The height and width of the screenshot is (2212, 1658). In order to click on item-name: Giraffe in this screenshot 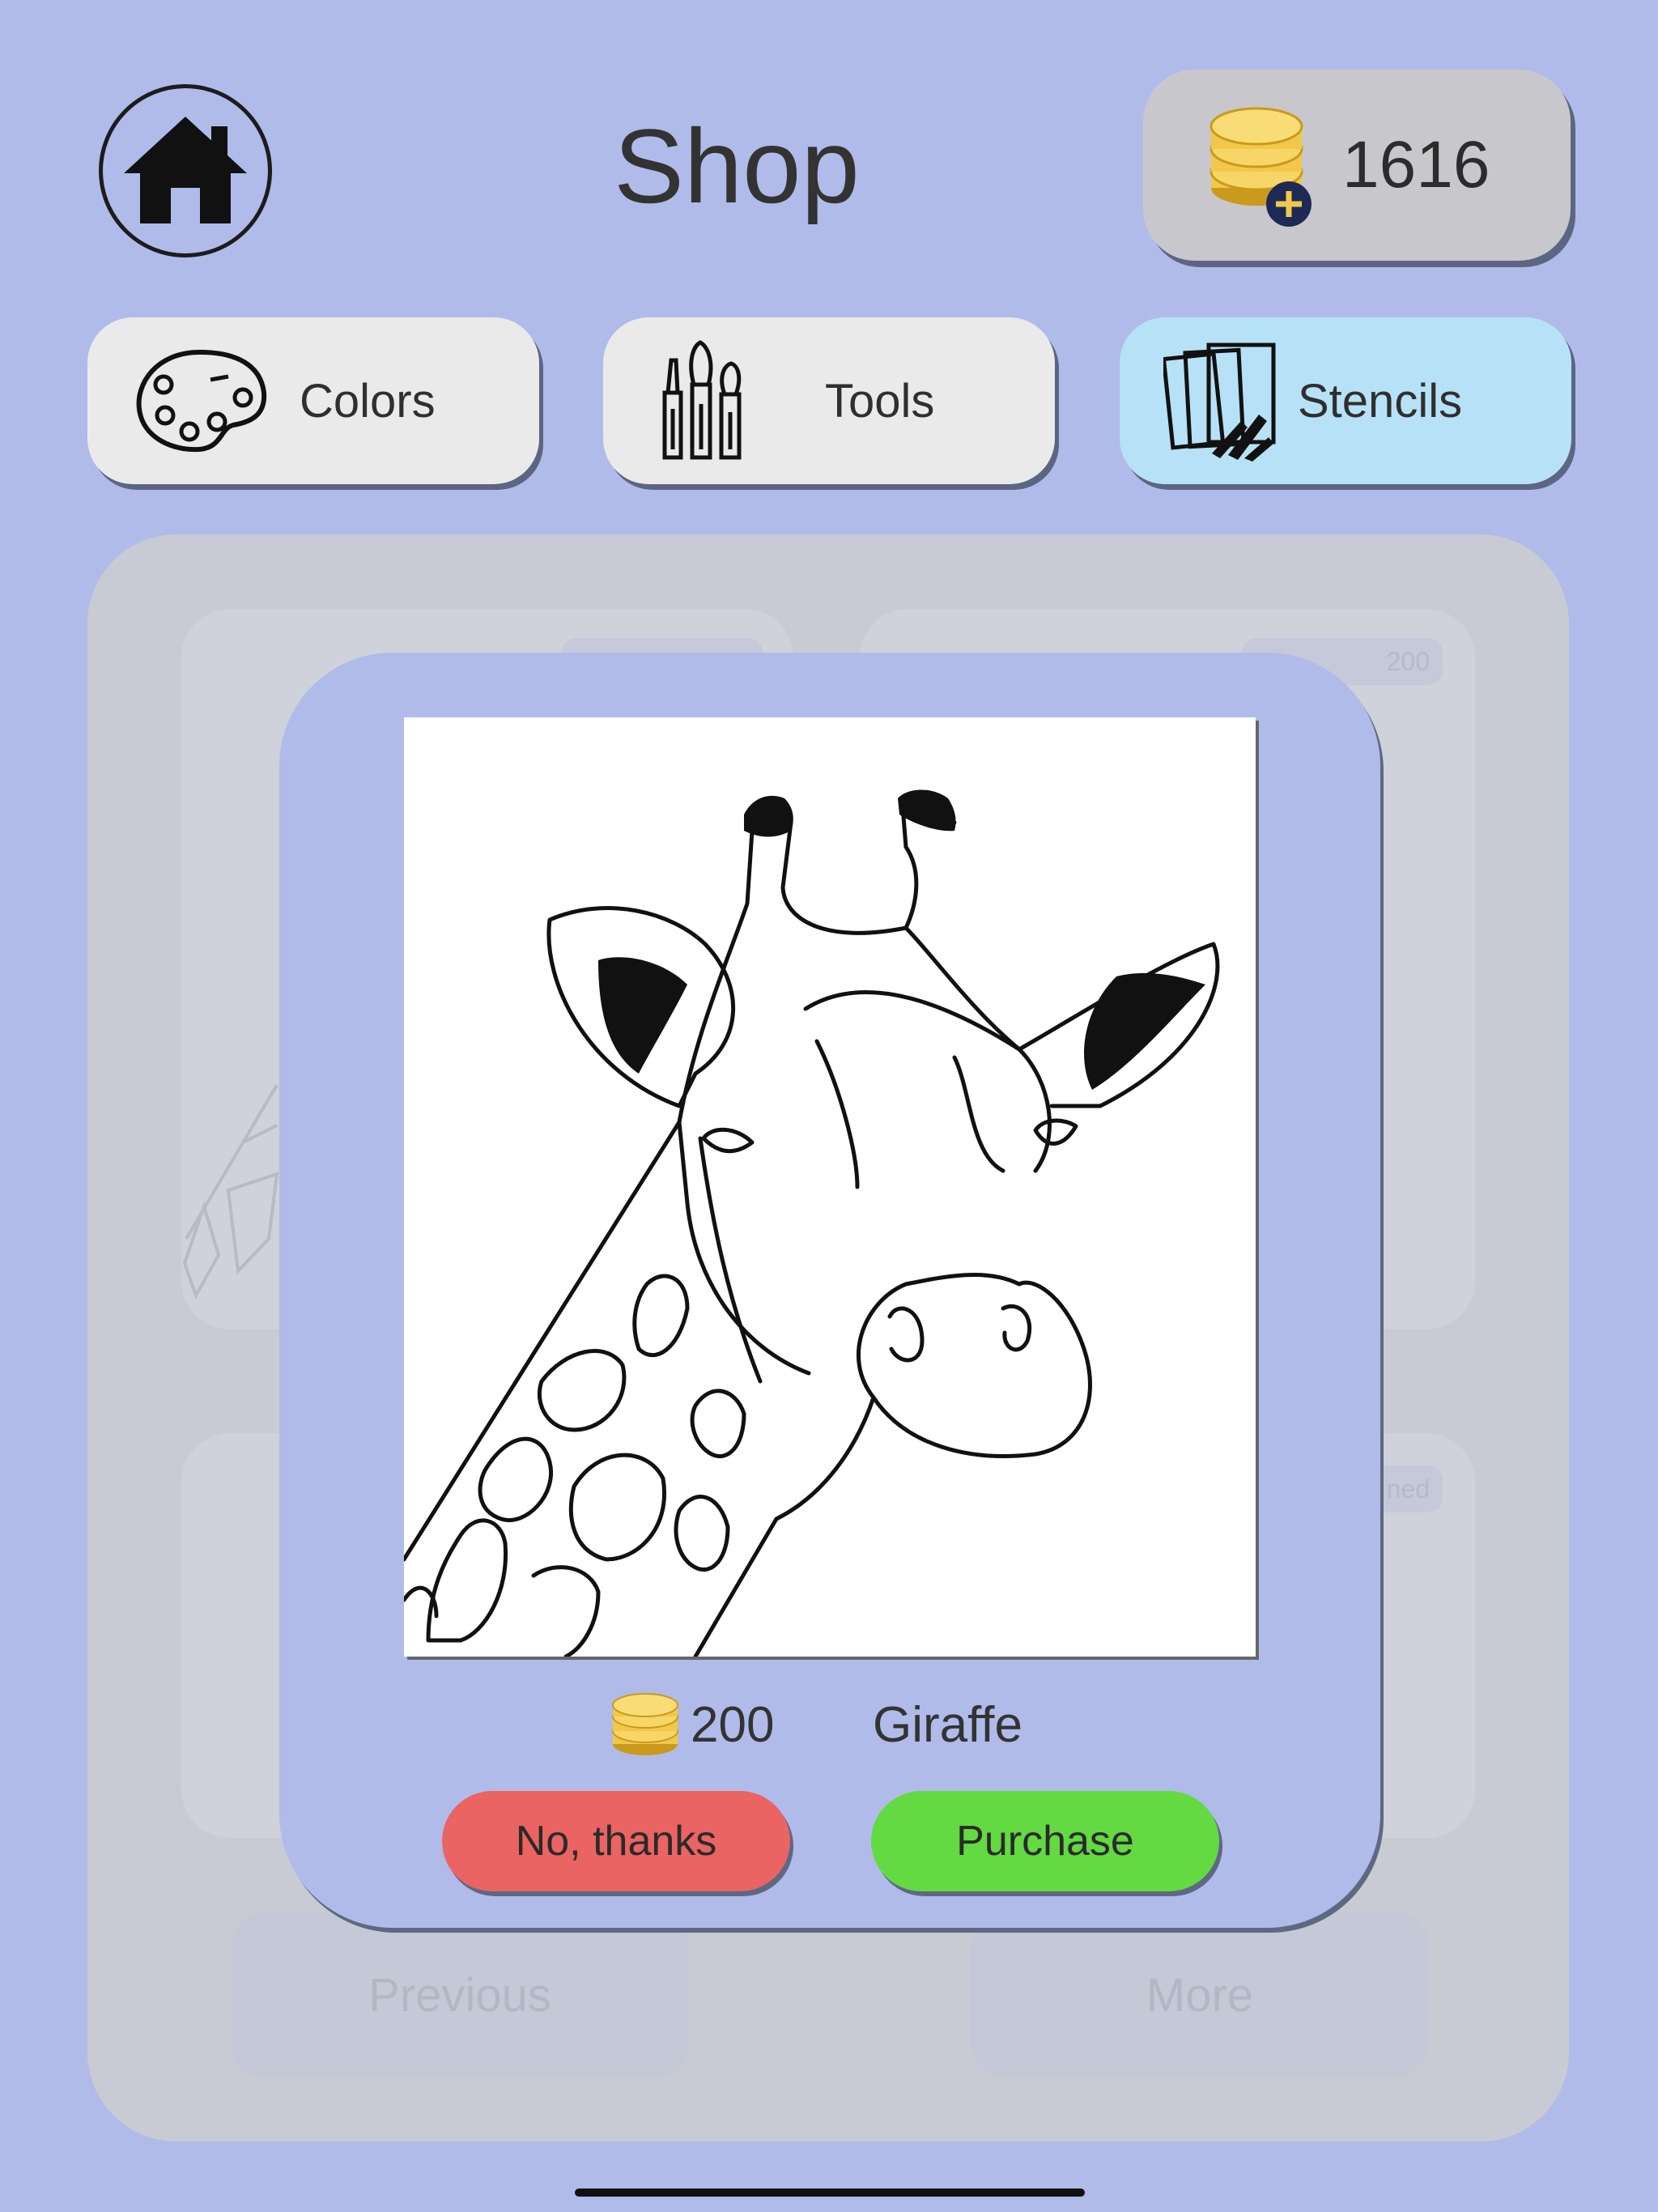, I will do `click(947, 1725)`.